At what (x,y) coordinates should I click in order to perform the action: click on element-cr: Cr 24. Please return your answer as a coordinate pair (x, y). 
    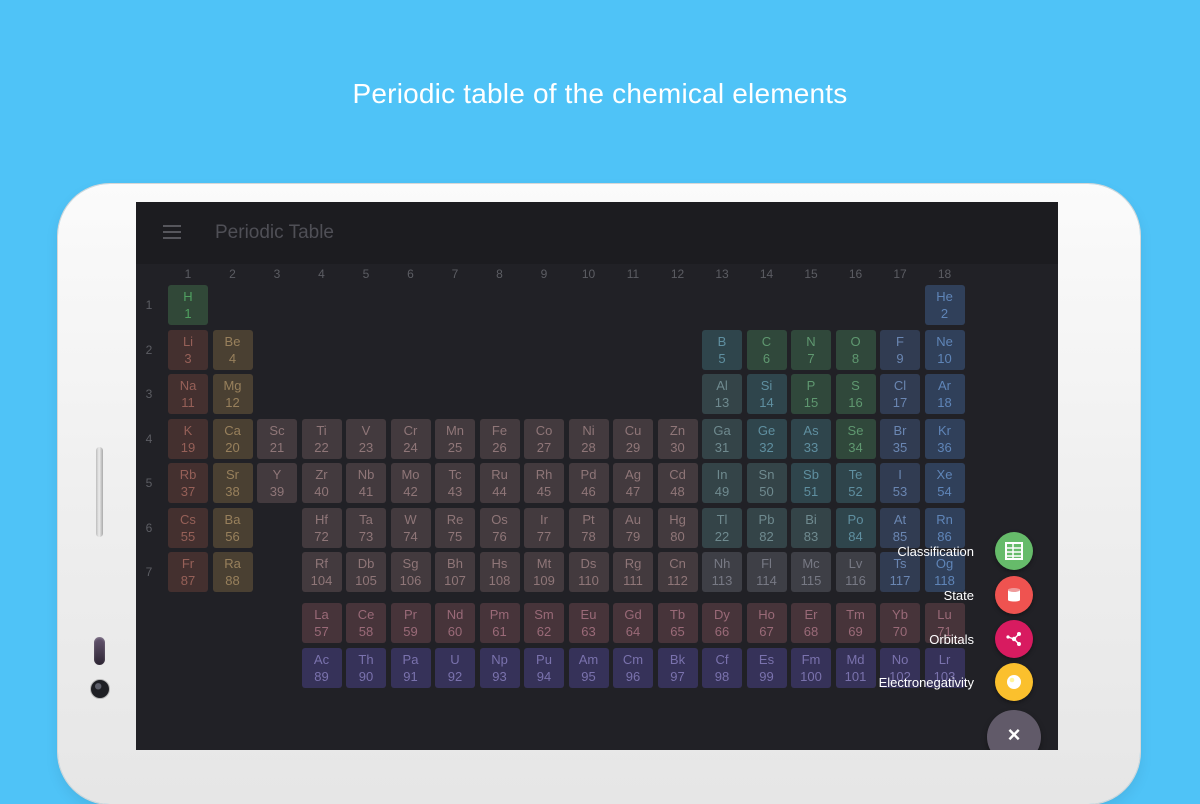
    Looking at the image, I should click on (410, 438).